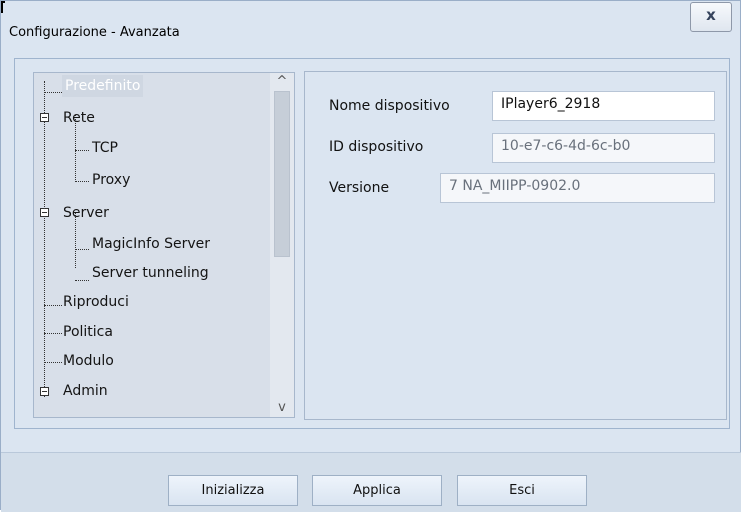 The width and height of the screenshot is (741, 512). Describe the element at coordinates (233, 490) in the screenshot. I see `initialize-button: Inizializza` at that location.